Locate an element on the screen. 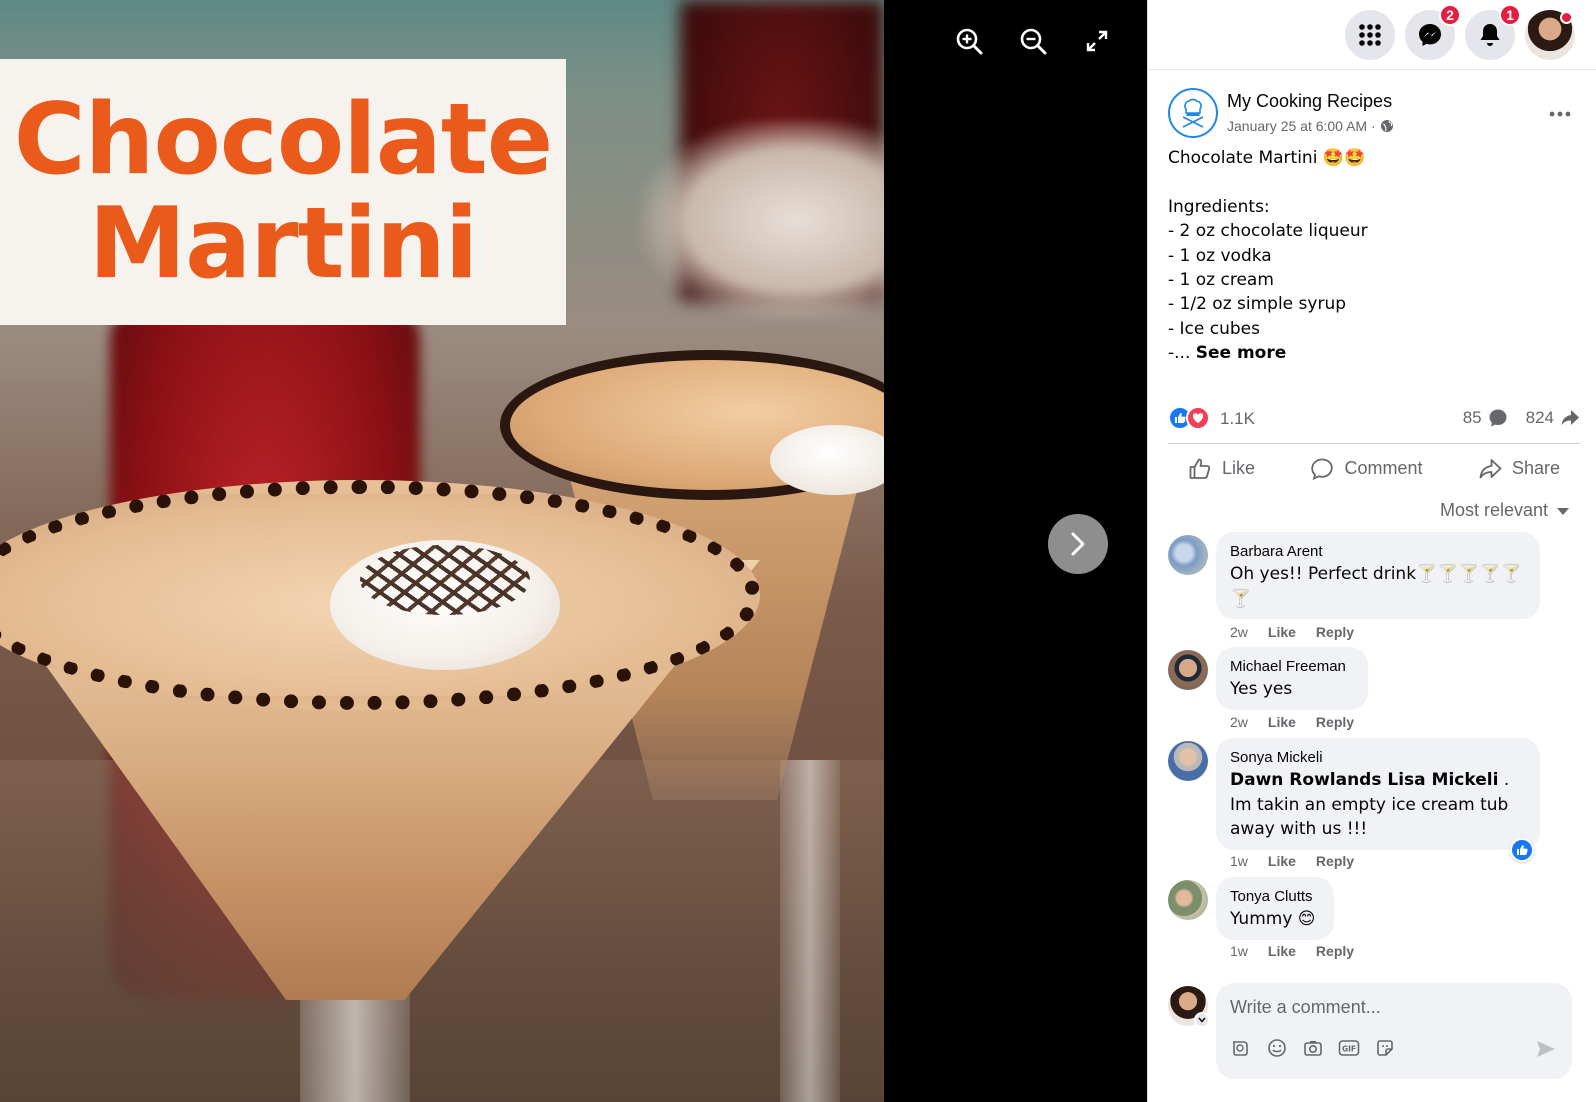  top-bar-icons: 2 1 is located at coordinates (1460, 32).